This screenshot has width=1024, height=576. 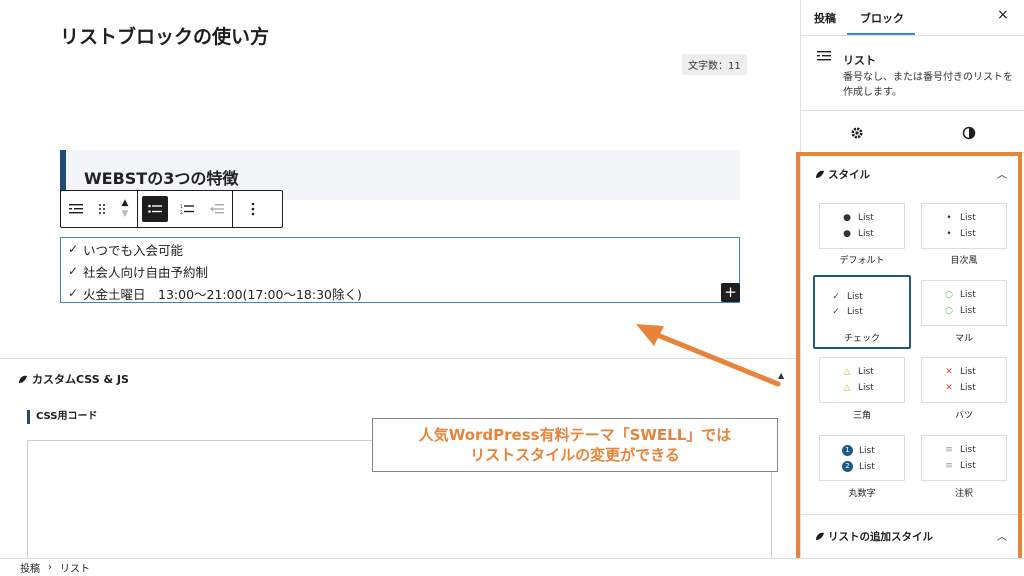 I want to click on unordered-list-icon, so click(x=155, y=209).